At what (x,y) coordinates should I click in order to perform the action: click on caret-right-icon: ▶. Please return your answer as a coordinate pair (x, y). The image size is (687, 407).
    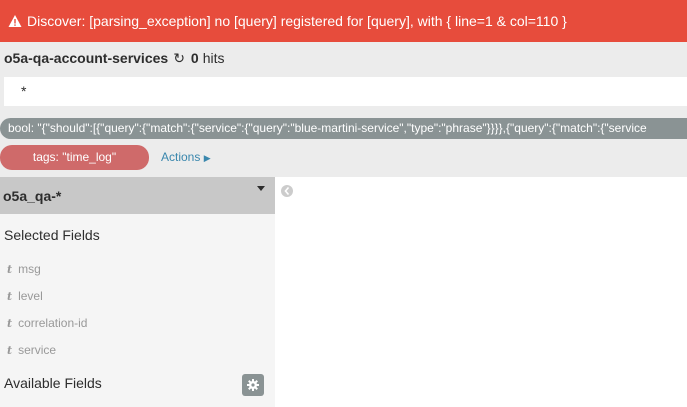
    Looking at the image, I should click on (207, 158).